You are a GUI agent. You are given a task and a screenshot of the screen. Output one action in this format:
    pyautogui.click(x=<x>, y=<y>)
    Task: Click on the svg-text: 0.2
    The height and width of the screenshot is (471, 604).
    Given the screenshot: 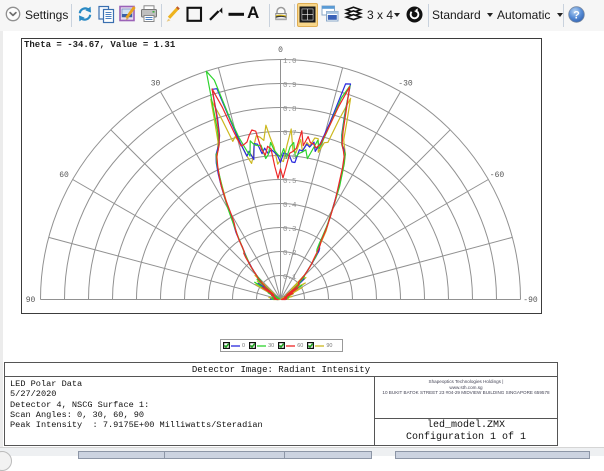 What is the action you would take?
    pyautogui.click(x=290, y=254)
    